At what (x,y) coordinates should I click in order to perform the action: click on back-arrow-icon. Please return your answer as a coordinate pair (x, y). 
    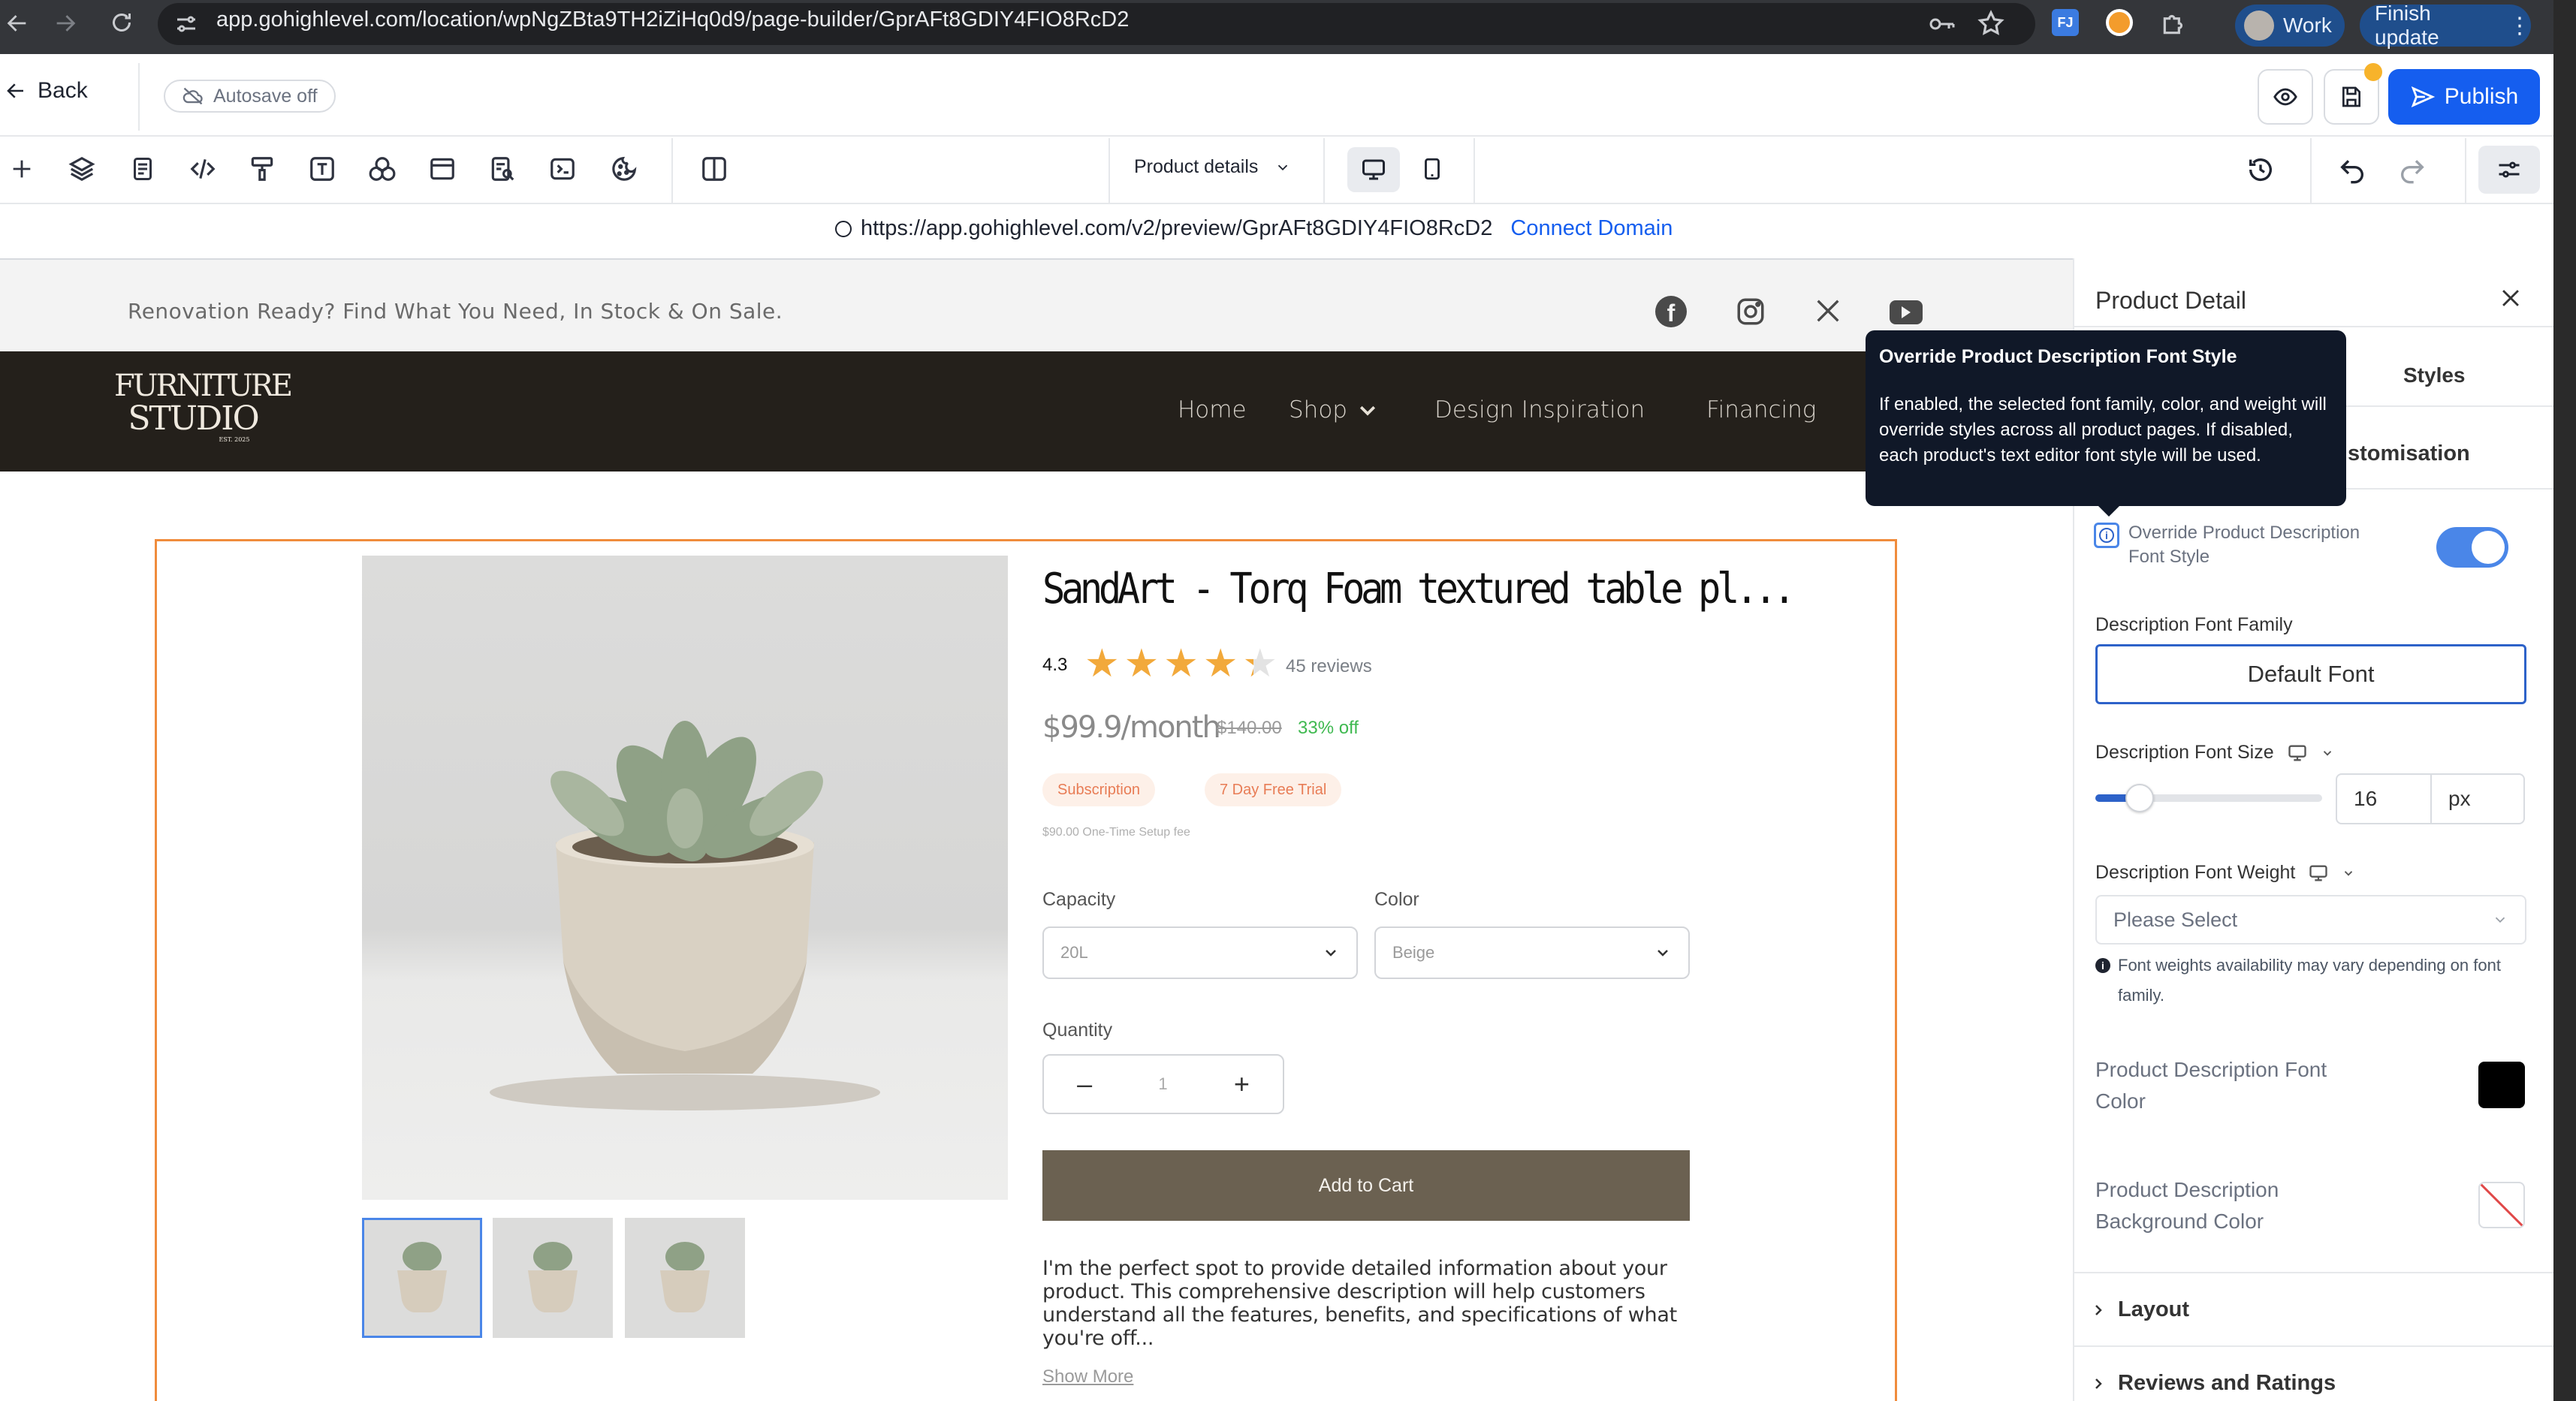
    Looking at the image, I should click on (17, 24).